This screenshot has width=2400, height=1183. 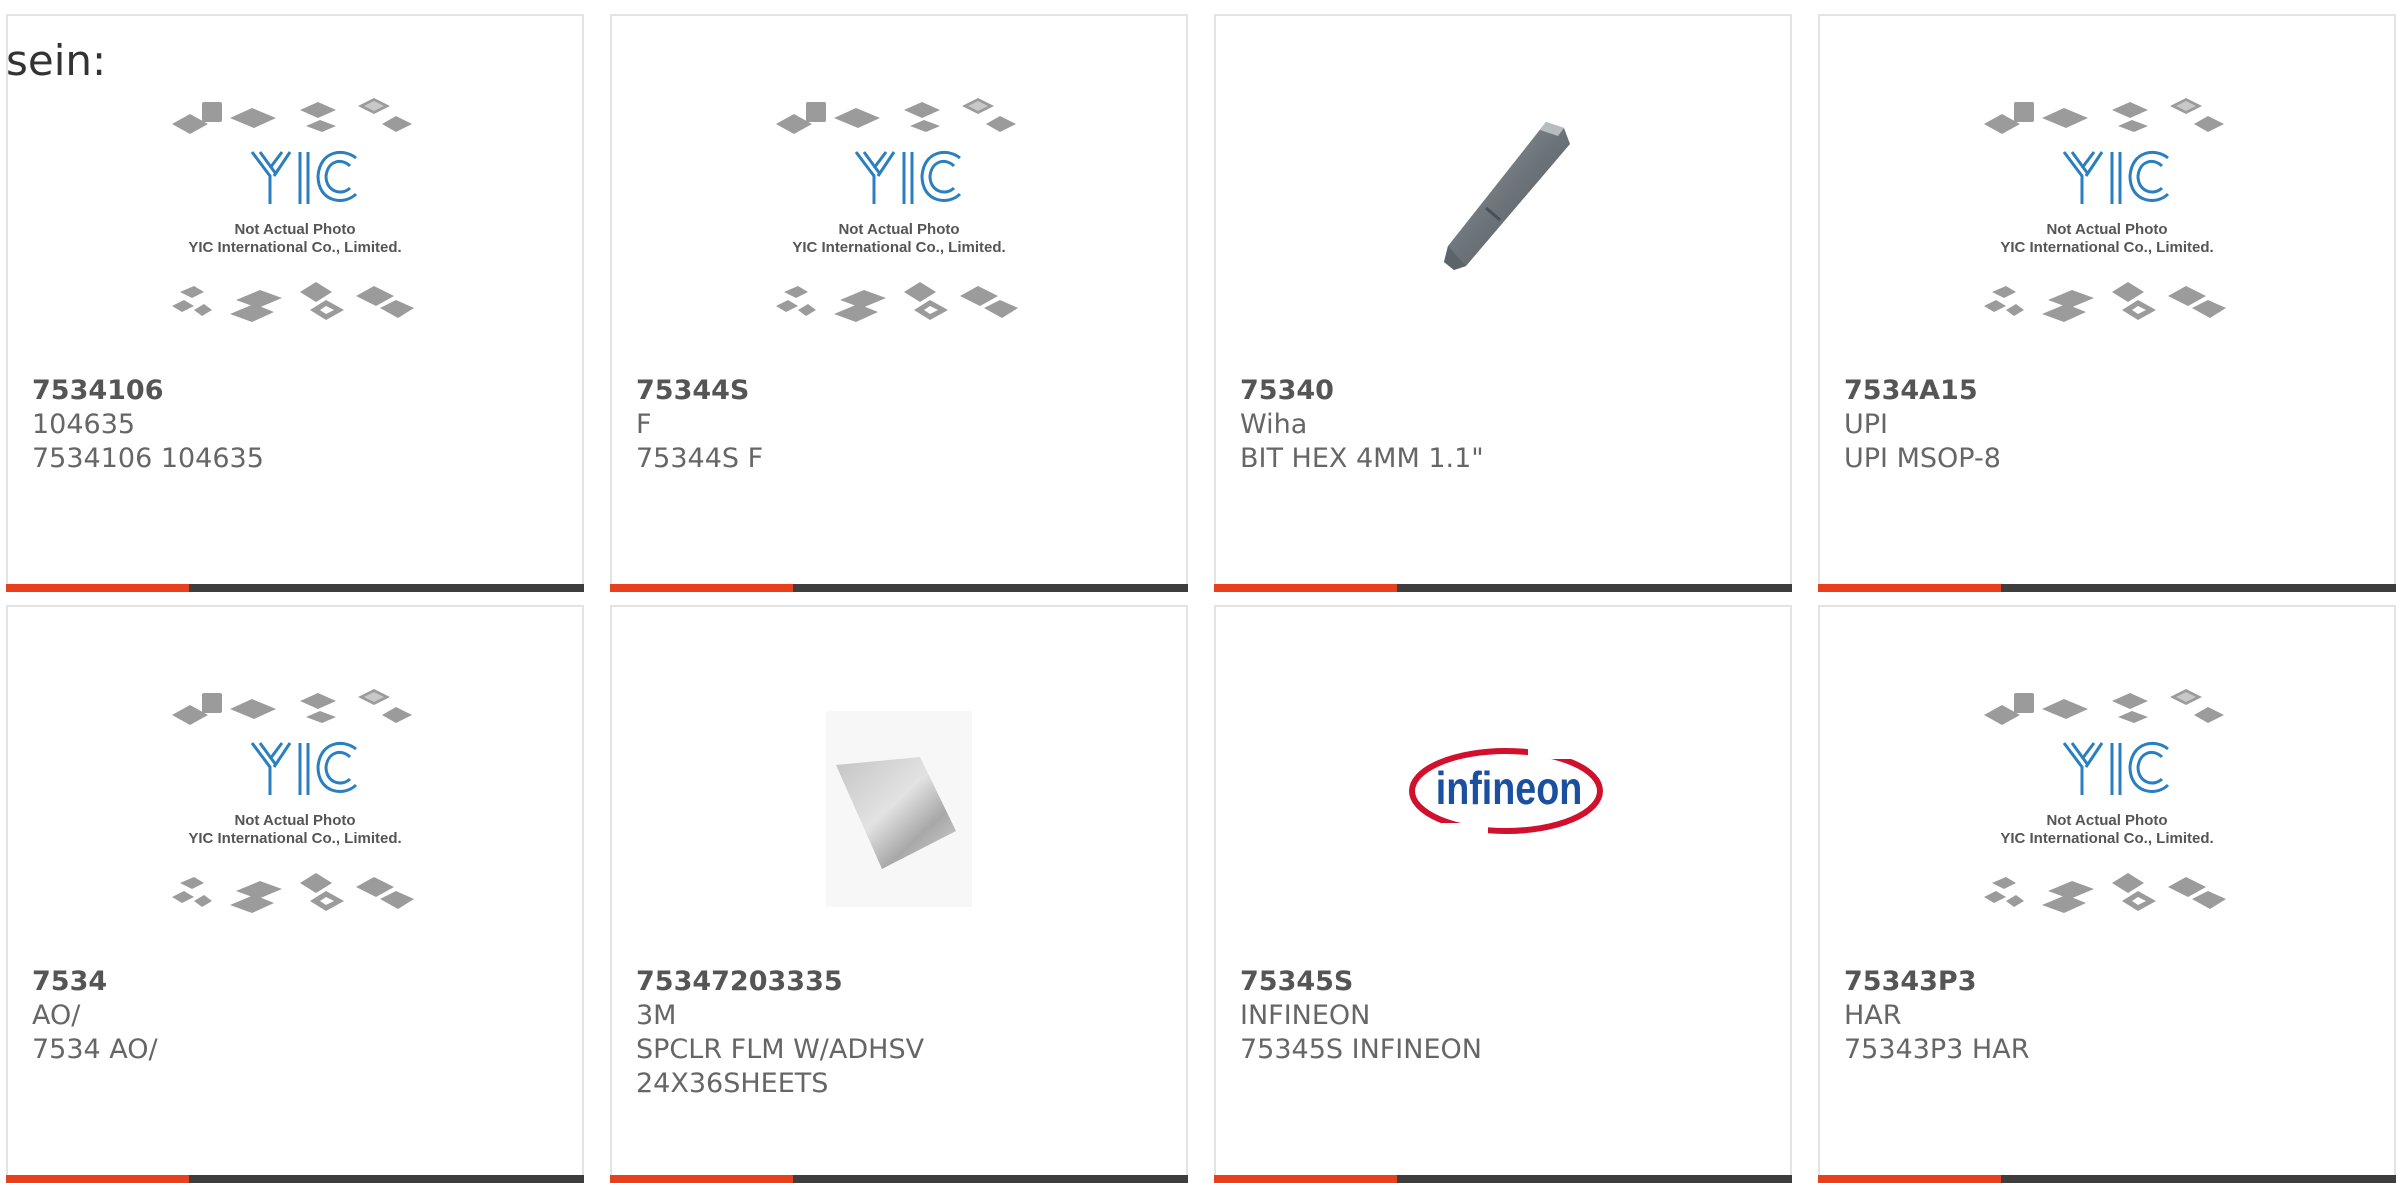 What do you see at coordinates (732, 1083) in the screenshot?
I see `description-text-line2: 24X36SHEETS` at bounding box center [732, 1083].